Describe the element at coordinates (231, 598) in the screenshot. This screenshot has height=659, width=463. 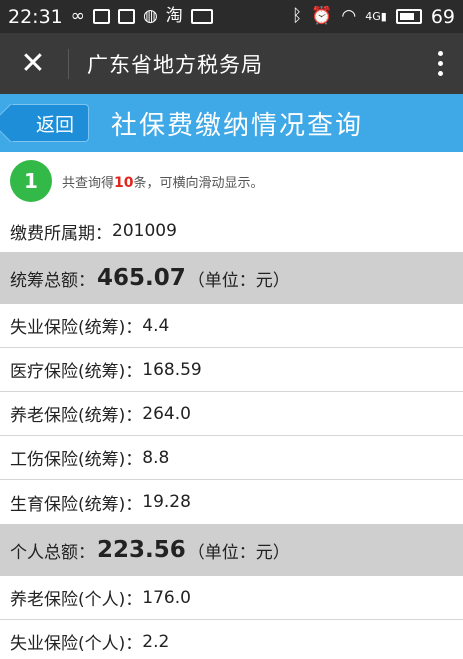
I see `personal-item-row: 养老保险(个人)： 176.0` at that location.